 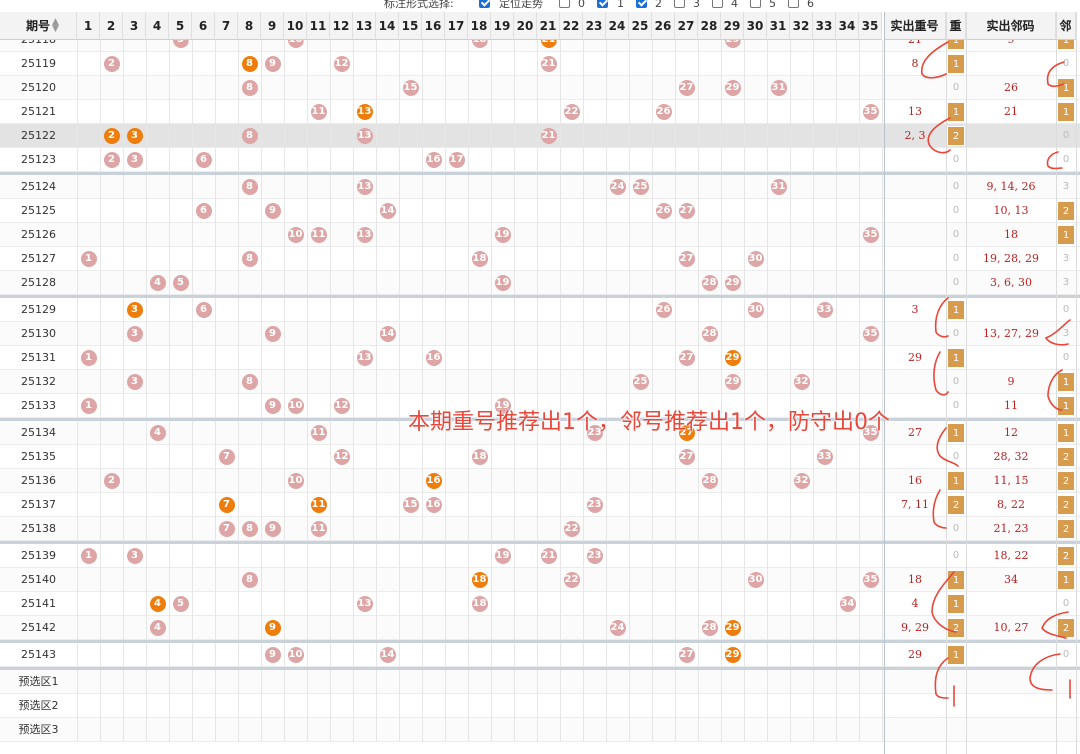 I want to click on hand-drawn-annotation-strokes, so click(x=996, y=374).